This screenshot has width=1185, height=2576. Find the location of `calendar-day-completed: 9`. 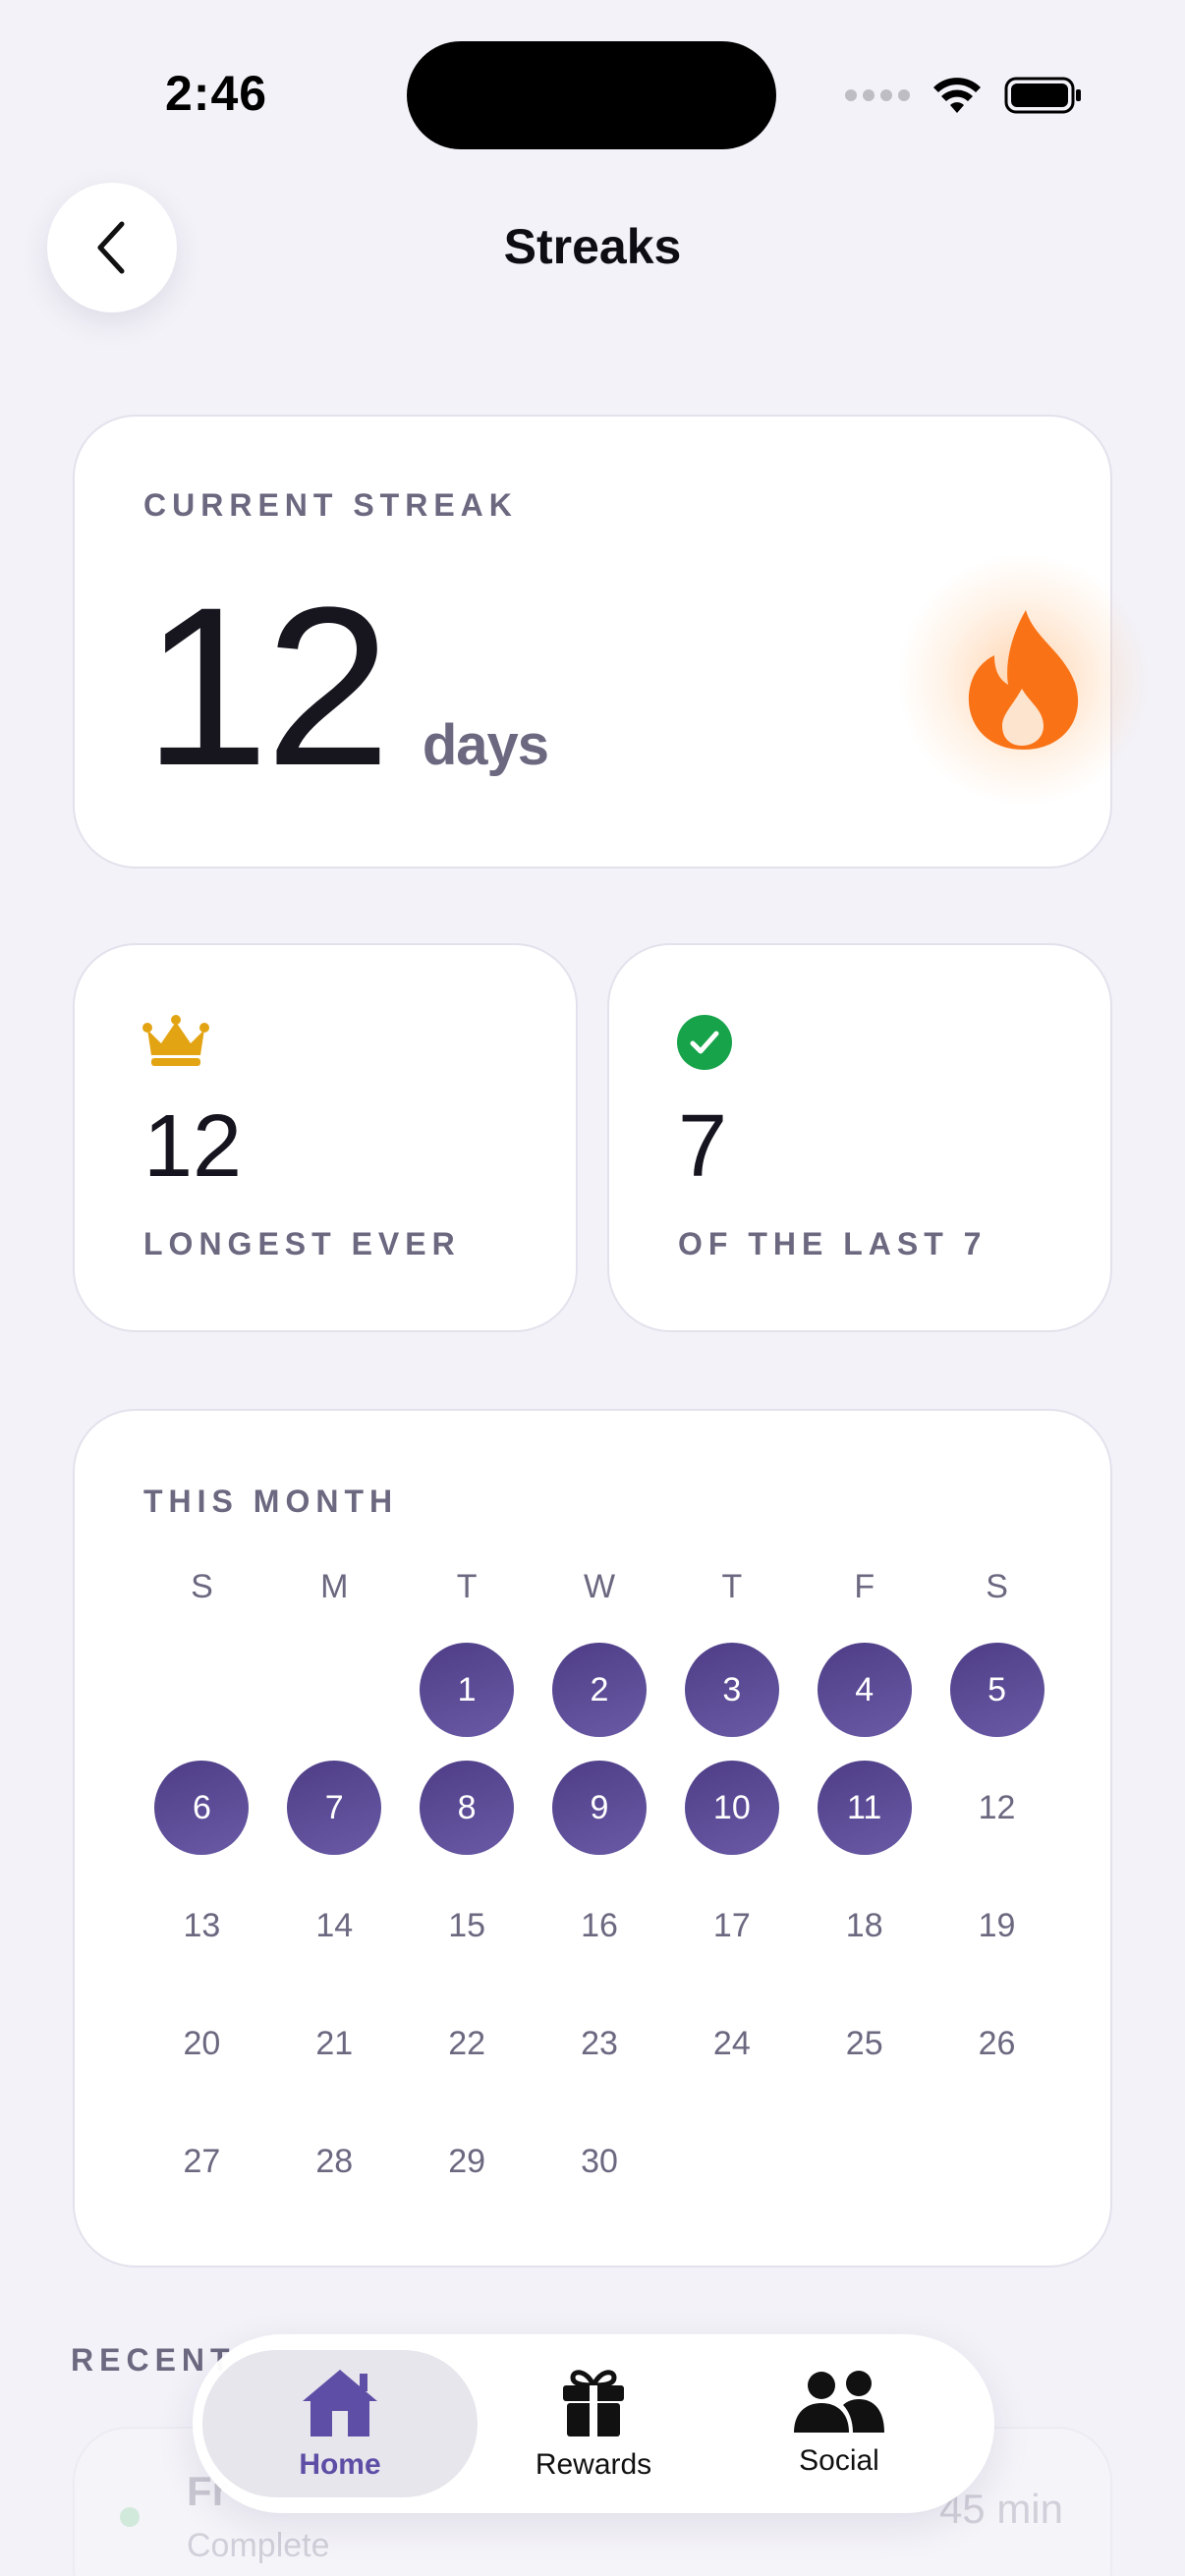

calendar-day-completed: 9 is located at coordinates (600, 1808).